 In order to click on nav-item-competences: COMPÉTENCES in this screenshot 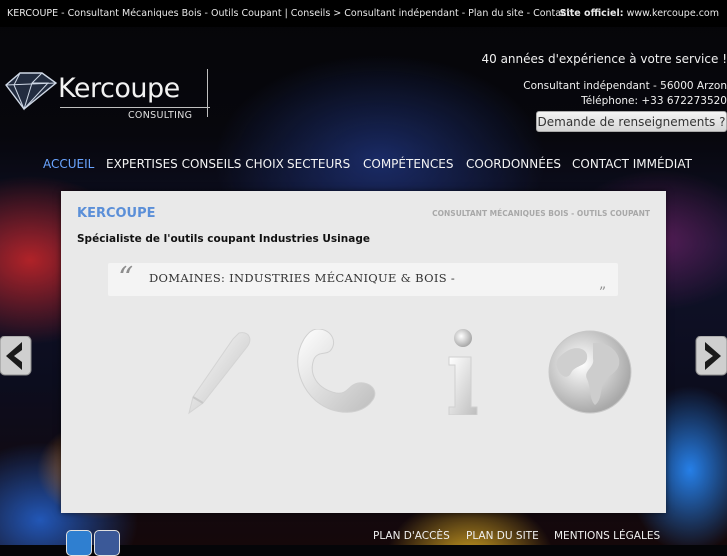, I will do `click(408, 164)`.